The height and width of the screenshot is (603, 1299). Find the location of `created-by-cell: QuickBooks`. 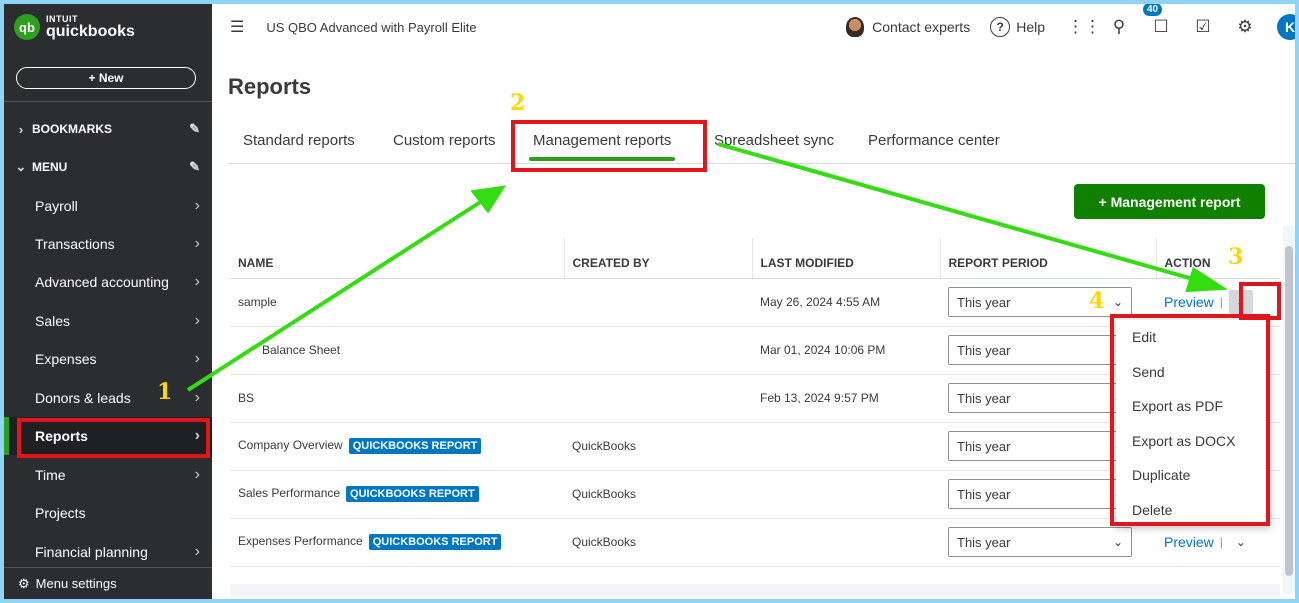

created-by-cell: QuickBooks is located at coordinates (658, 494).